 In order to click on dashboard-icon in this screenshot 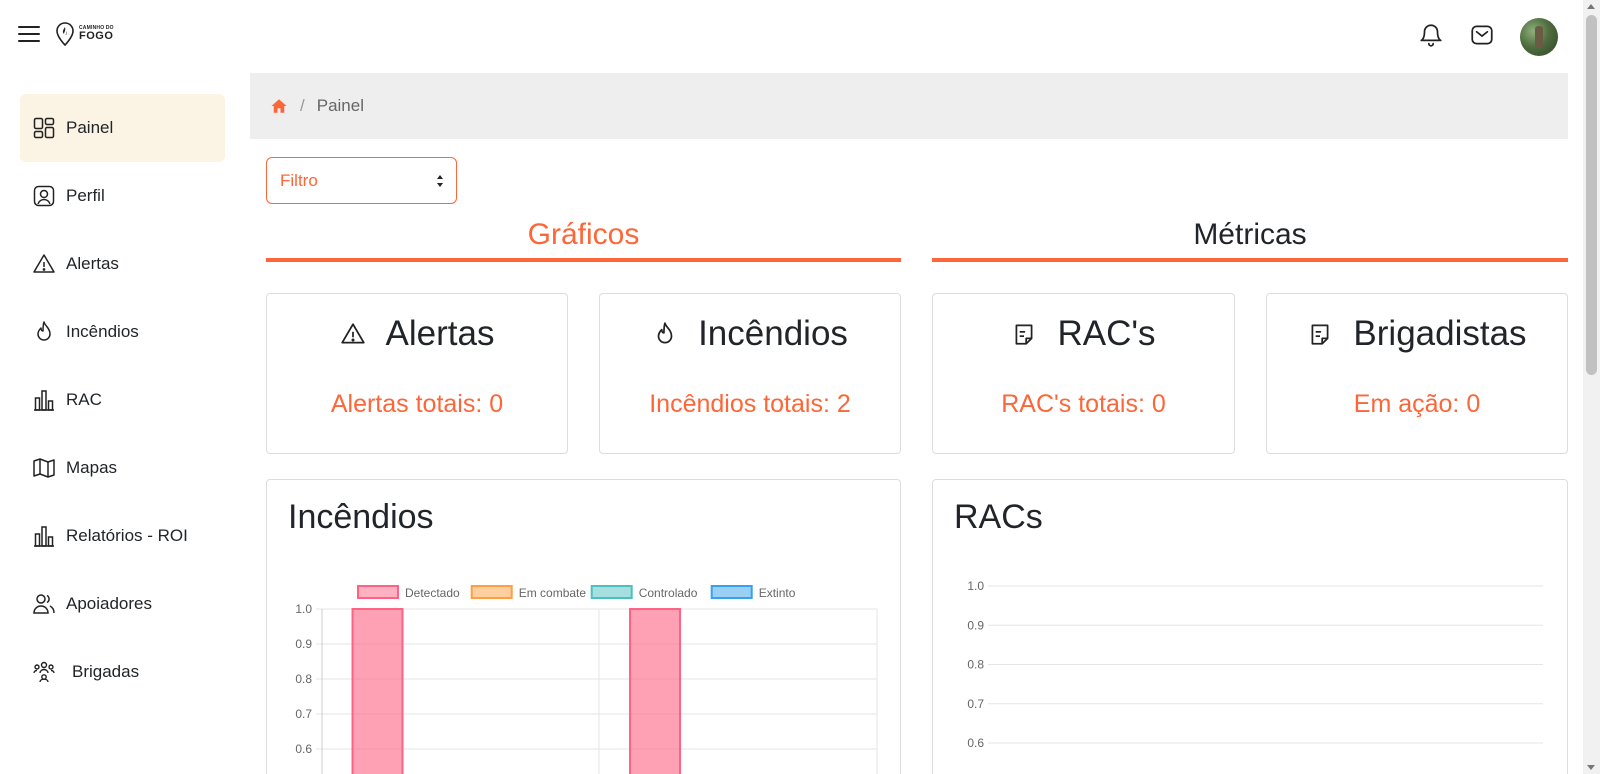, I will do `click(44, 128)`.